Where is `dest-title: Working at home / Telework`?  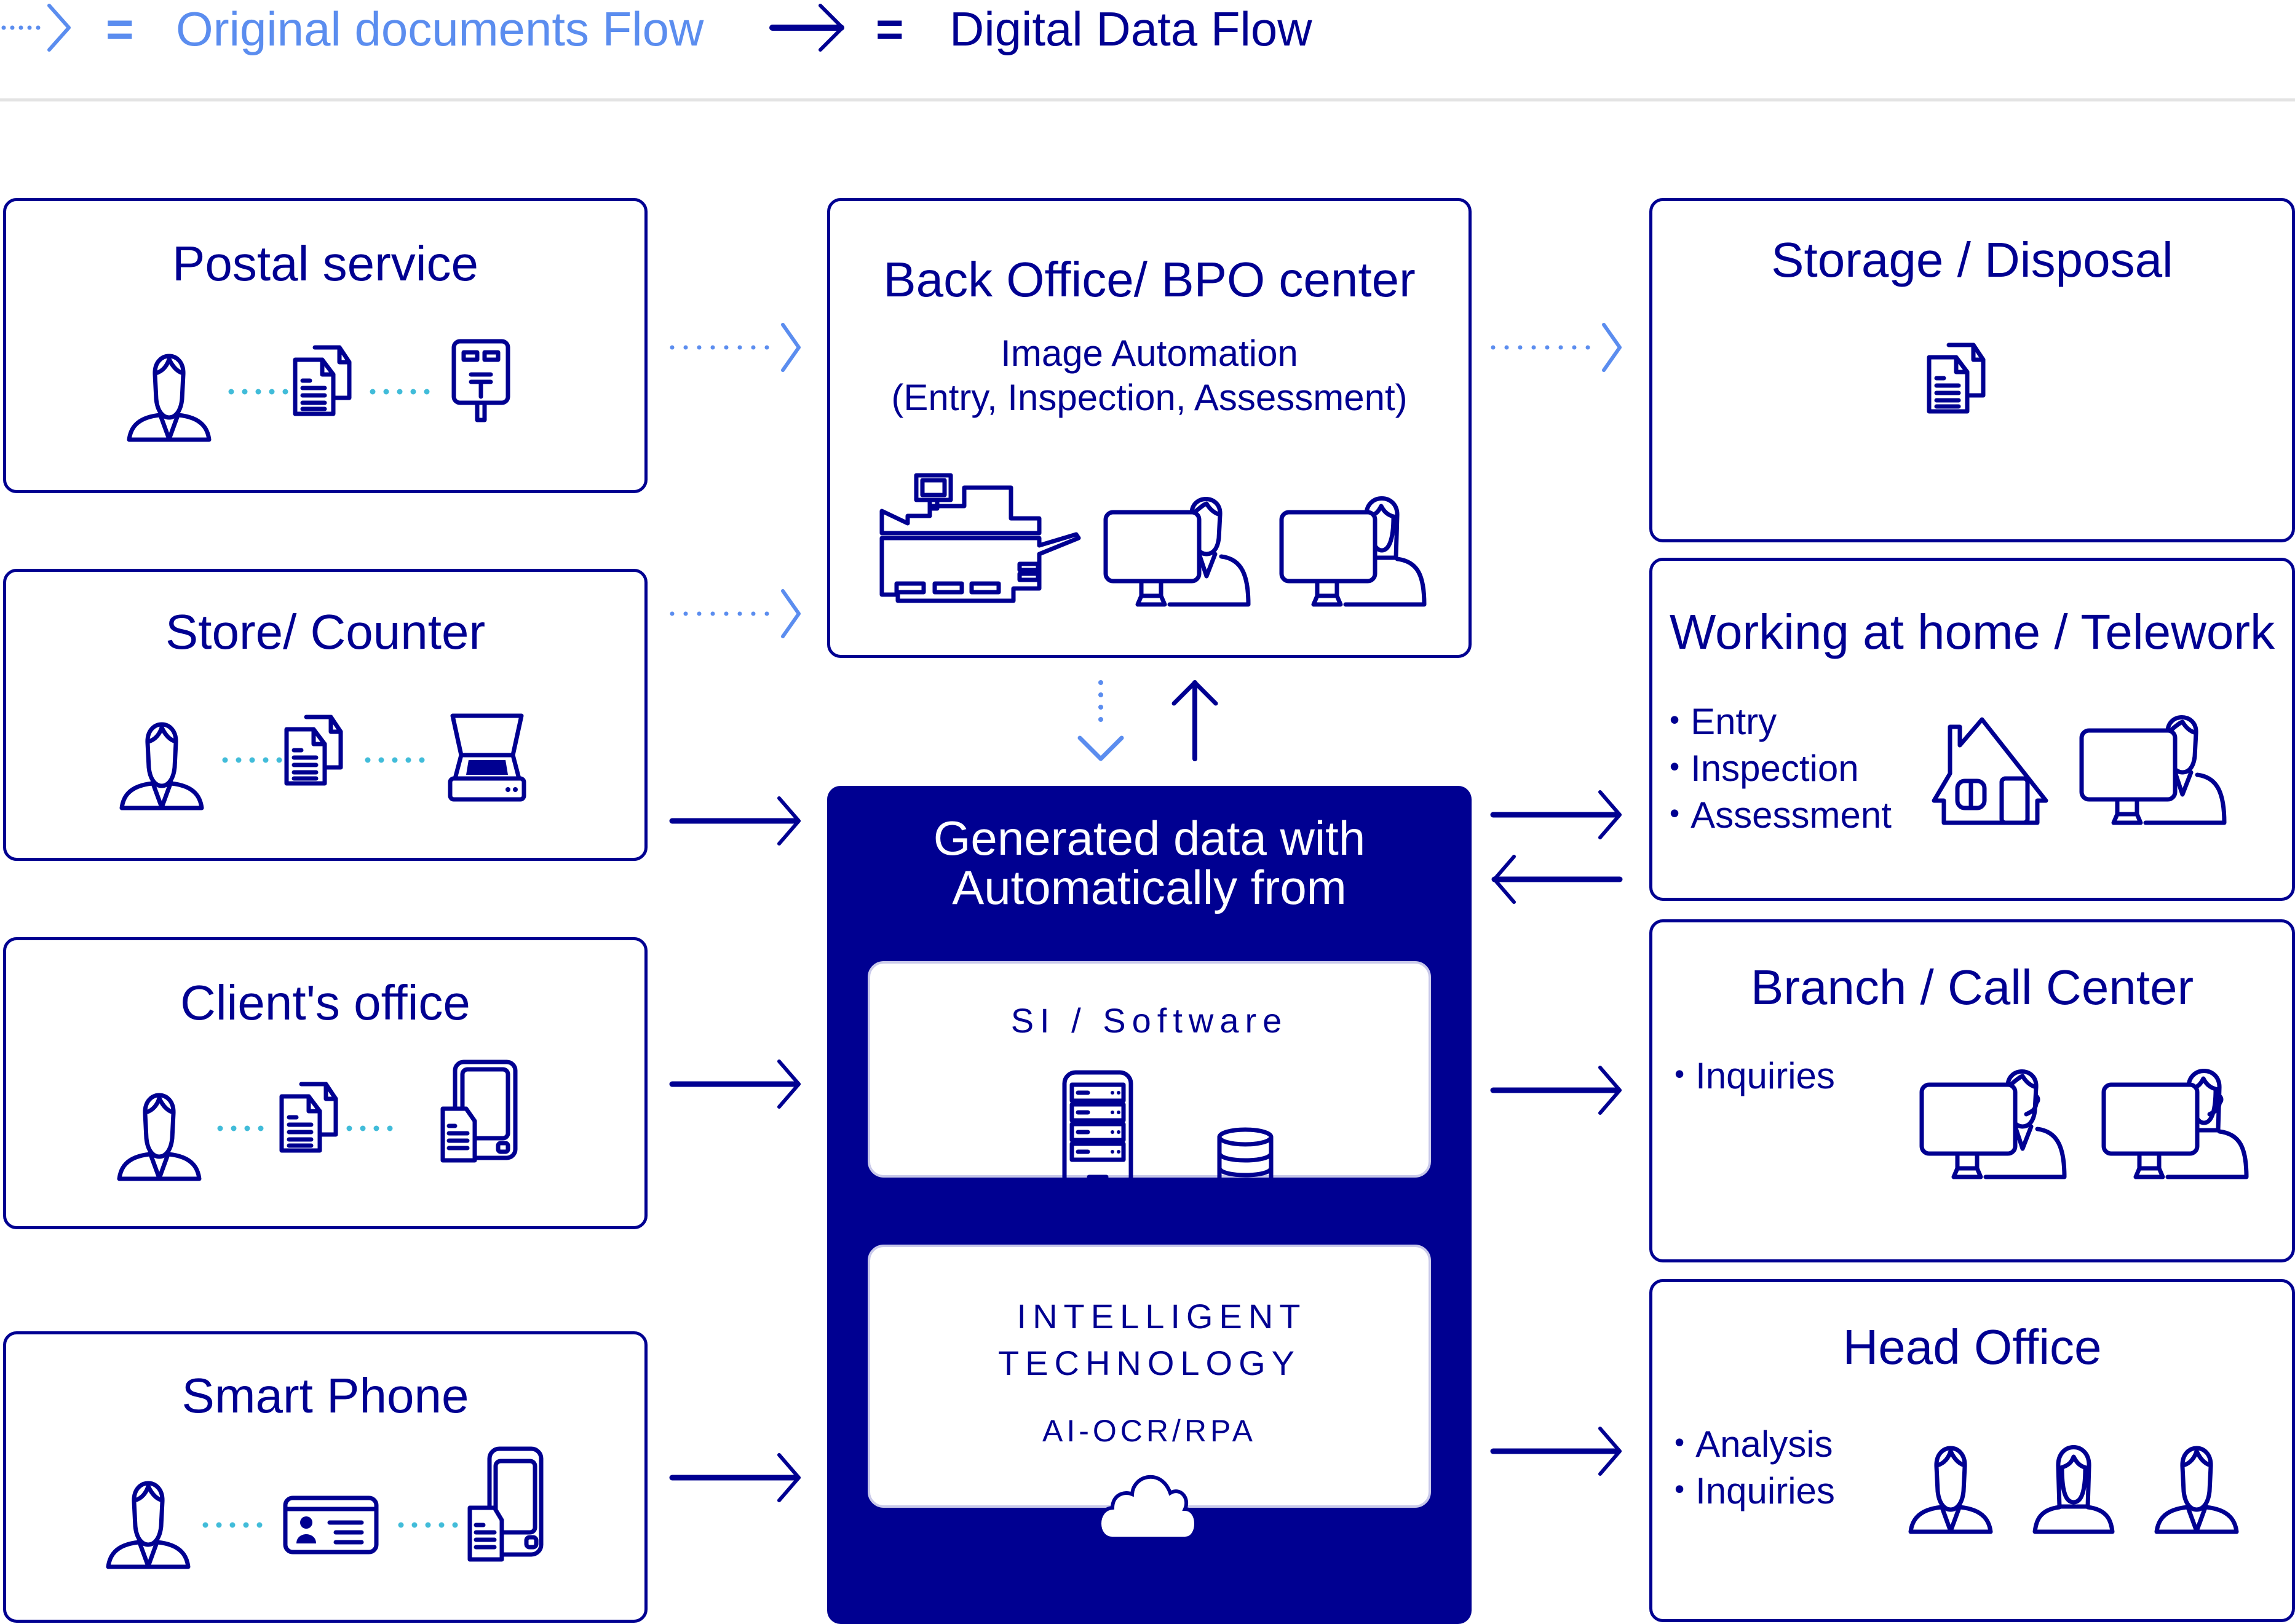
dest-title: Working at home / Telework is located at coordinates (1972, 632).